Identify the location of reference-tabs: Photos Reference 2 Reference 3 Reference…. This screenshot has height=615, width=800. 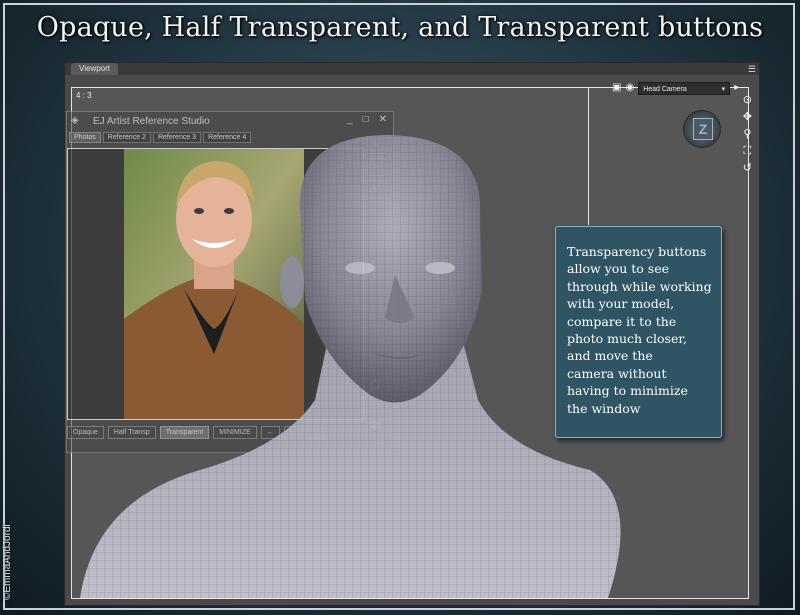
(160, 137).